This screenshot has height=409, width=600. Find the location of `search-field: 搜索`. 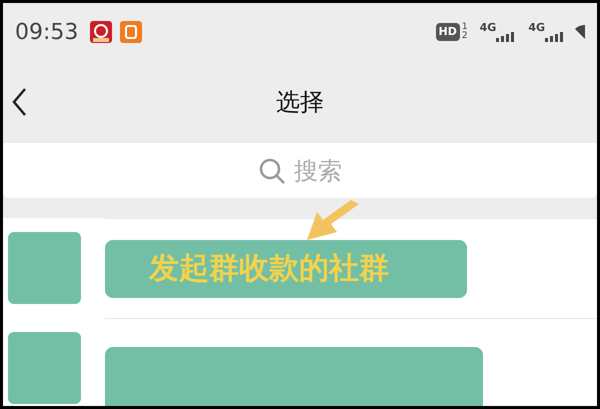

search-field: 搜索 is located at coordinates (300, 170).